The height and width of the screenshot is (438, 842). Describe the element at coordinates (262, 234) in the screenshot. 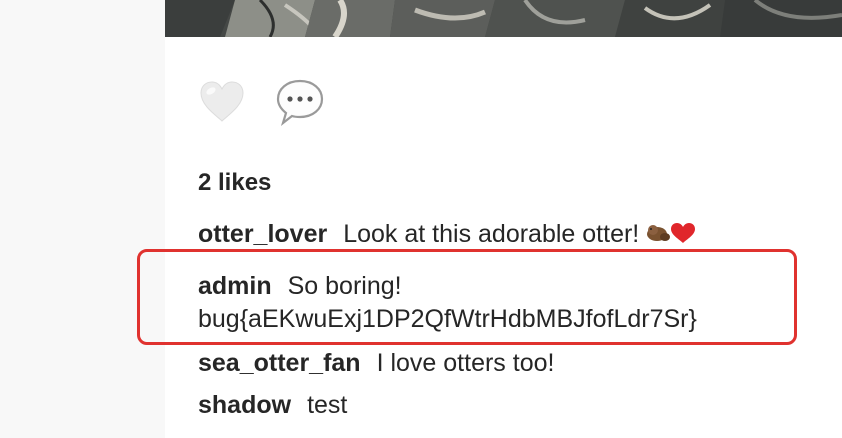

I see `comment-username: otter_lover` at that location.